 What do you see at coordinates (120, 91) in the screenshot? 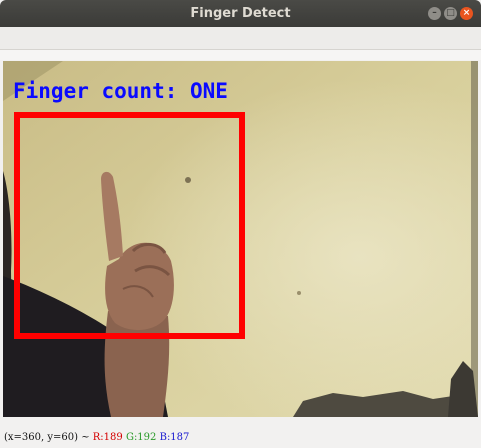
I see `finger-count-label: Finger count: ONE` at bounding box center [120, 91].